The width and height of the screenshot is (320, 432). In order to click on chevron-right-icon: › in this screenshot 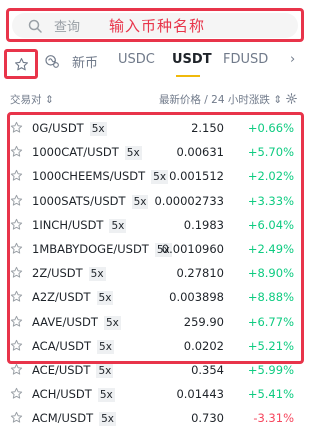, I will do `click(292, 59)`.